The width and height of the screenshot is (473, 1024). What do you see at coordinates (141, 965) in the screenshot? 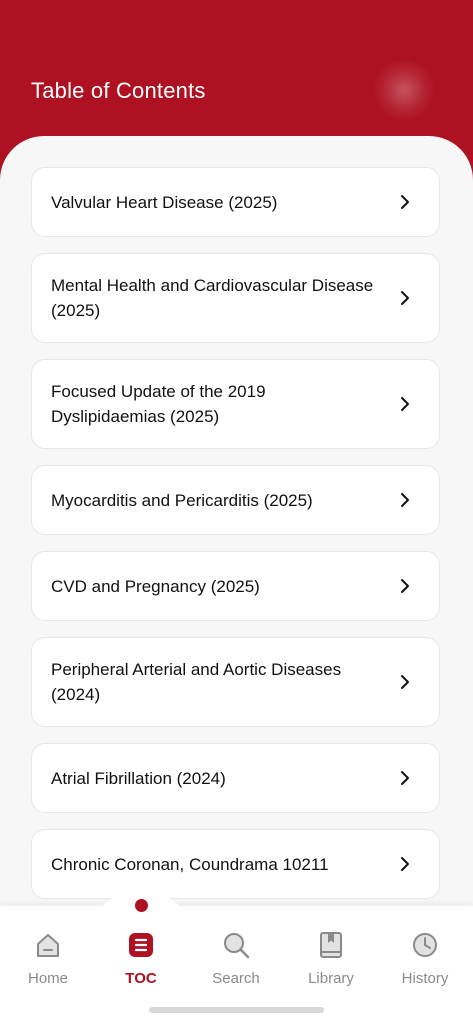
I see `nav-toc: TOC` at bounding box center [141, 965].